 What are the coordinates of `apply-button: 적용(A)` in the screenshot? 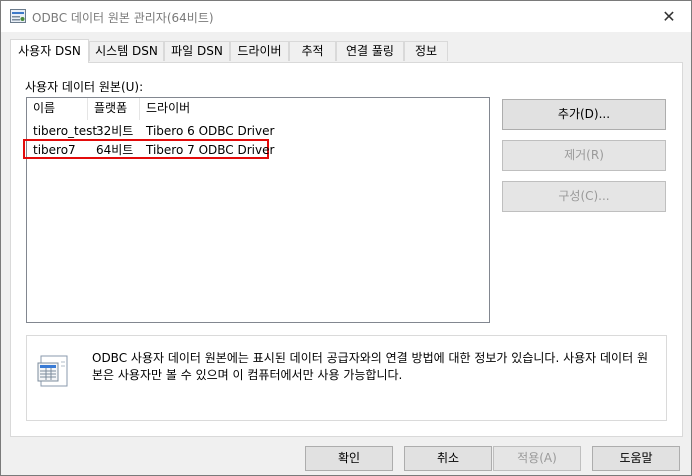 It's located at (537, 458).